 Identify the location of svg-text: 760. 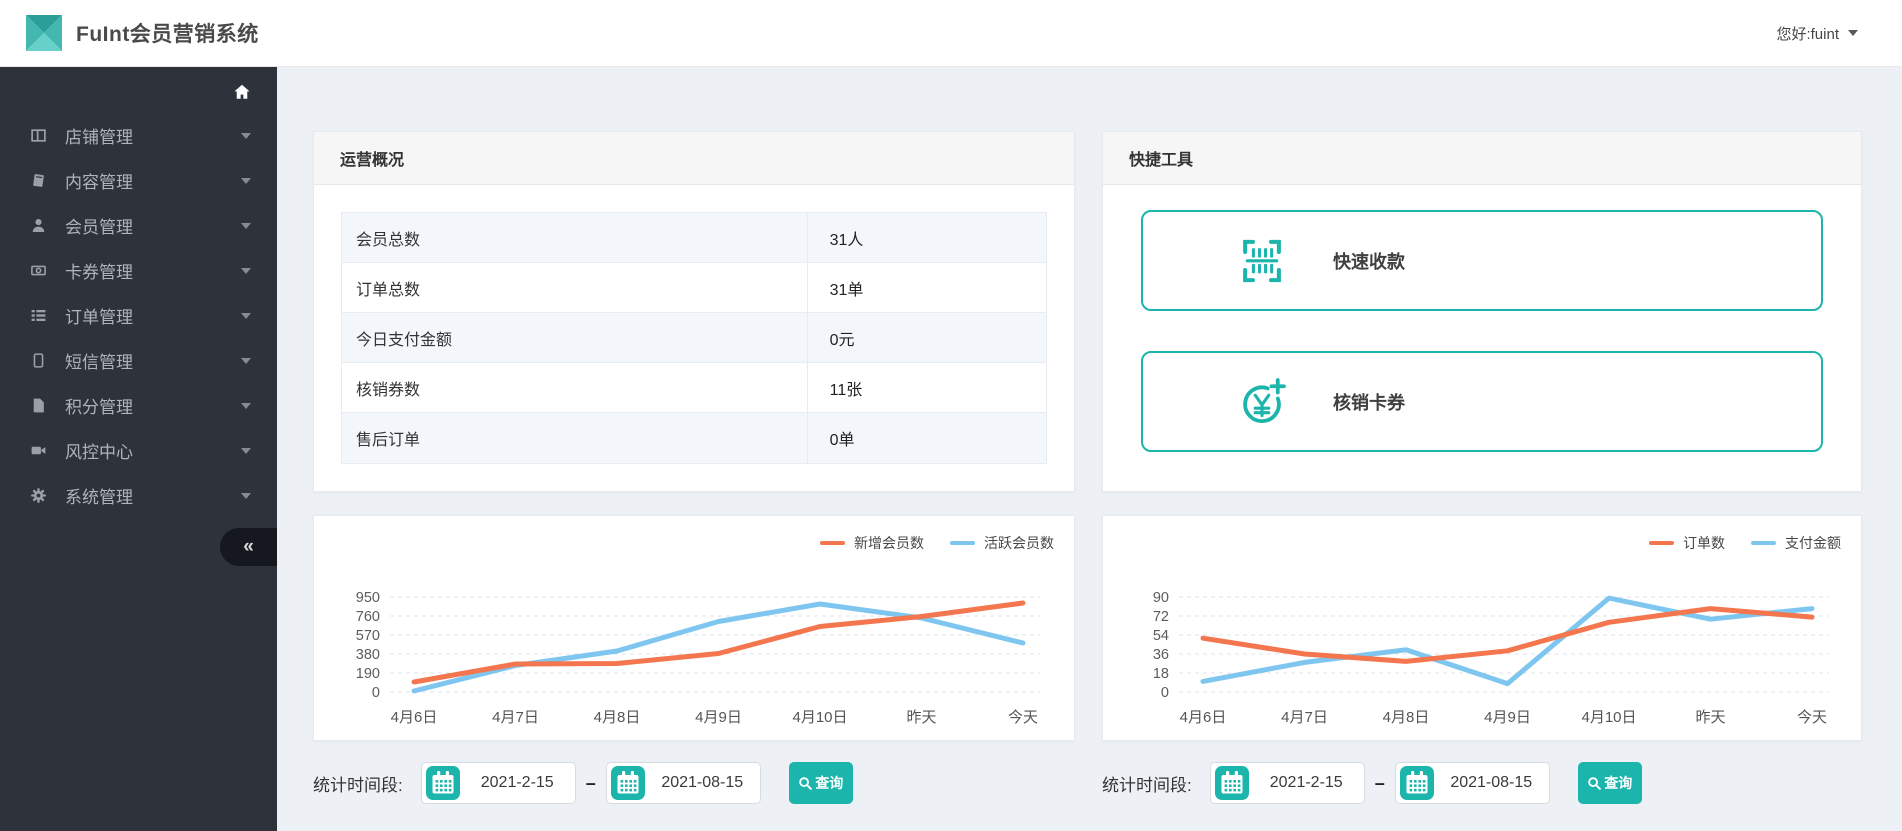
(368, 617).